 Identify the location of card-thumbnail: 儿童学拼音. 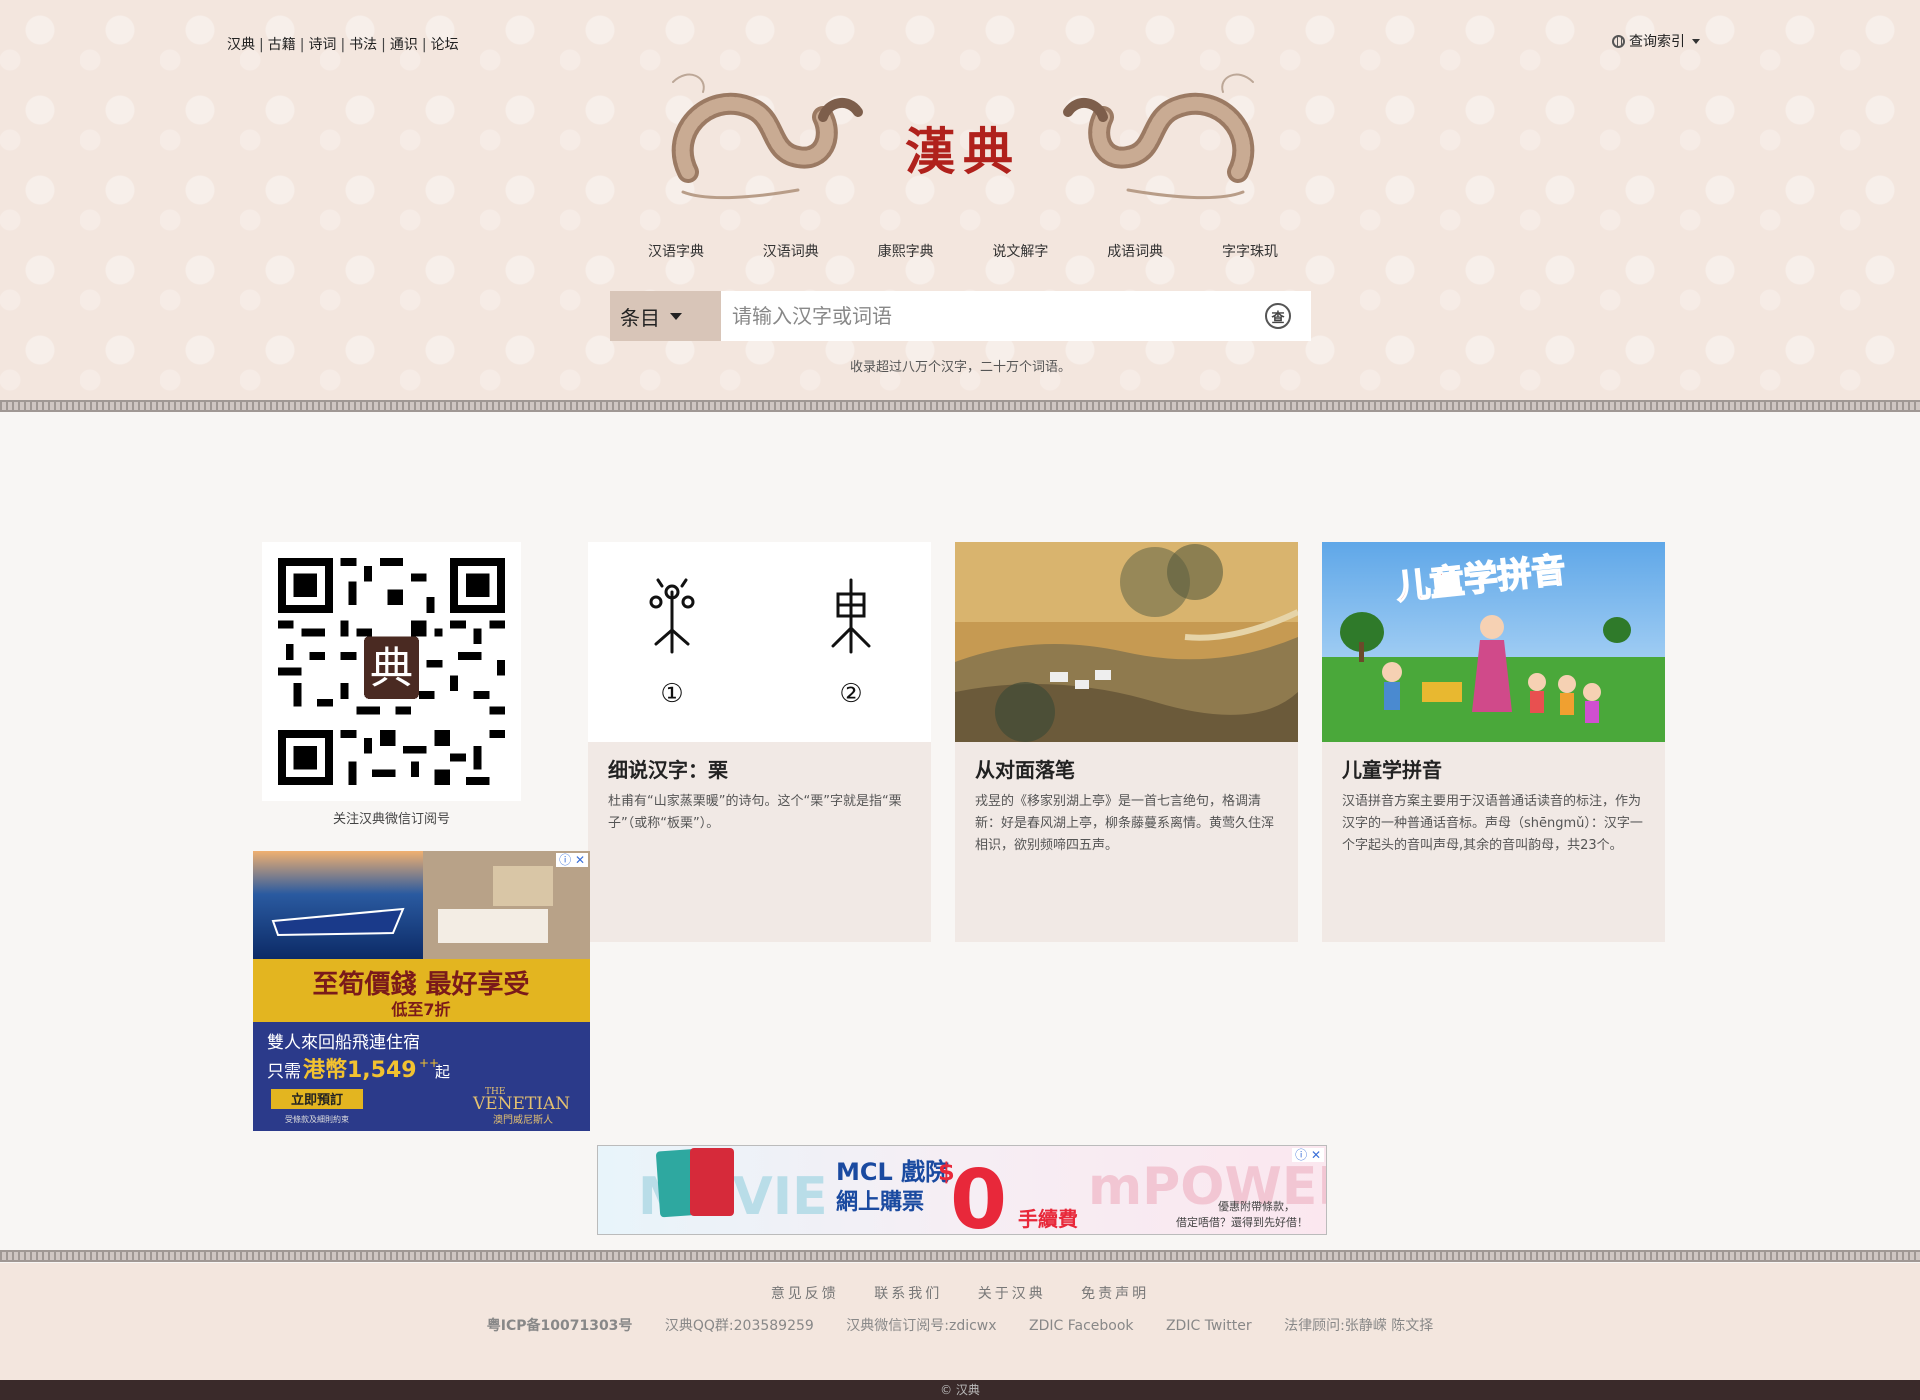
(1493, 642).